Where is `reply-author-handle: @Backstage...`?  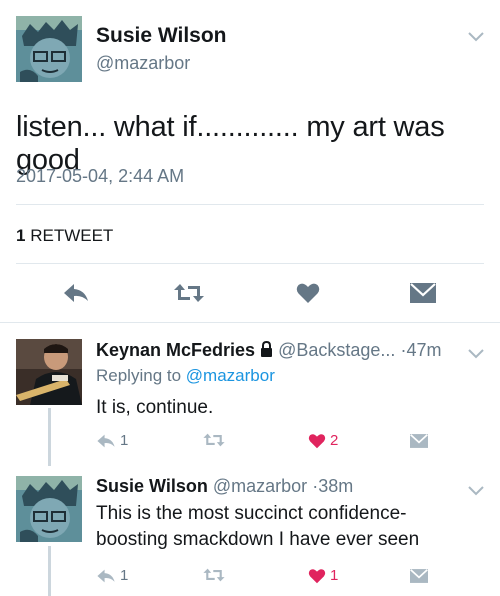
reply-author-handle: @Backstage... is located at coordinates (336, 350).